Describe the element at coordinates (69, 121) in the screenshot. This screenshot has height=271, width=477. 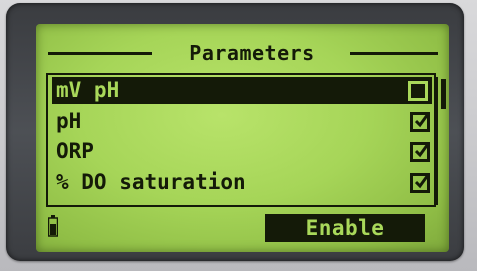
I see `list-item-label: pH` at that location.